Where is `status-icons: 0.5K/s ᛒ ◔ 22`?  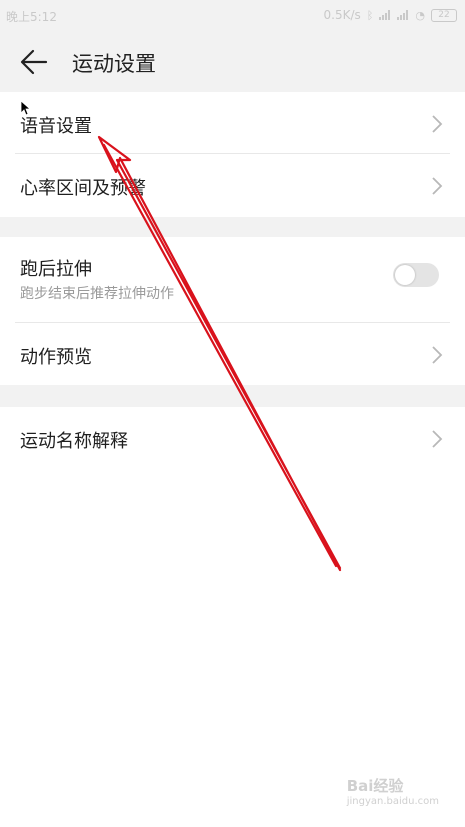 status-icons: 0.5K/s ᛒ ◔ 22 is located at coordinates (390, 15).